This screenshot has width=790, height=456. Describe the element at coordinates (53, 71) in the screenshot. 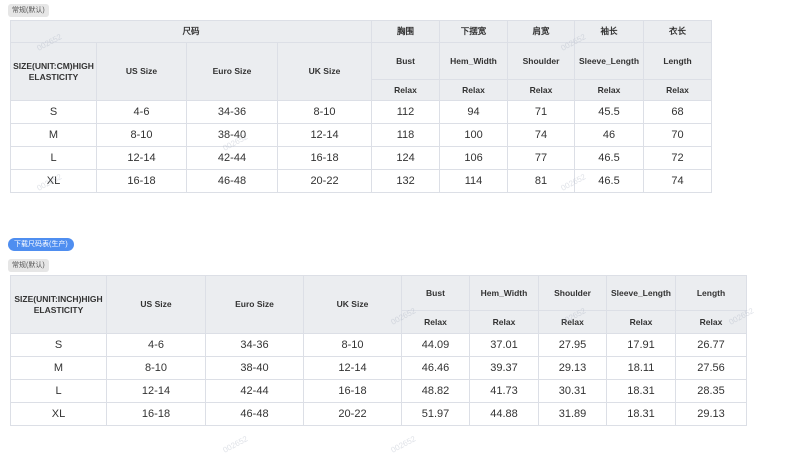

I see `size-unit-header: SIZE(UNIT:CM)HIGH ELASTICITY` at that location.